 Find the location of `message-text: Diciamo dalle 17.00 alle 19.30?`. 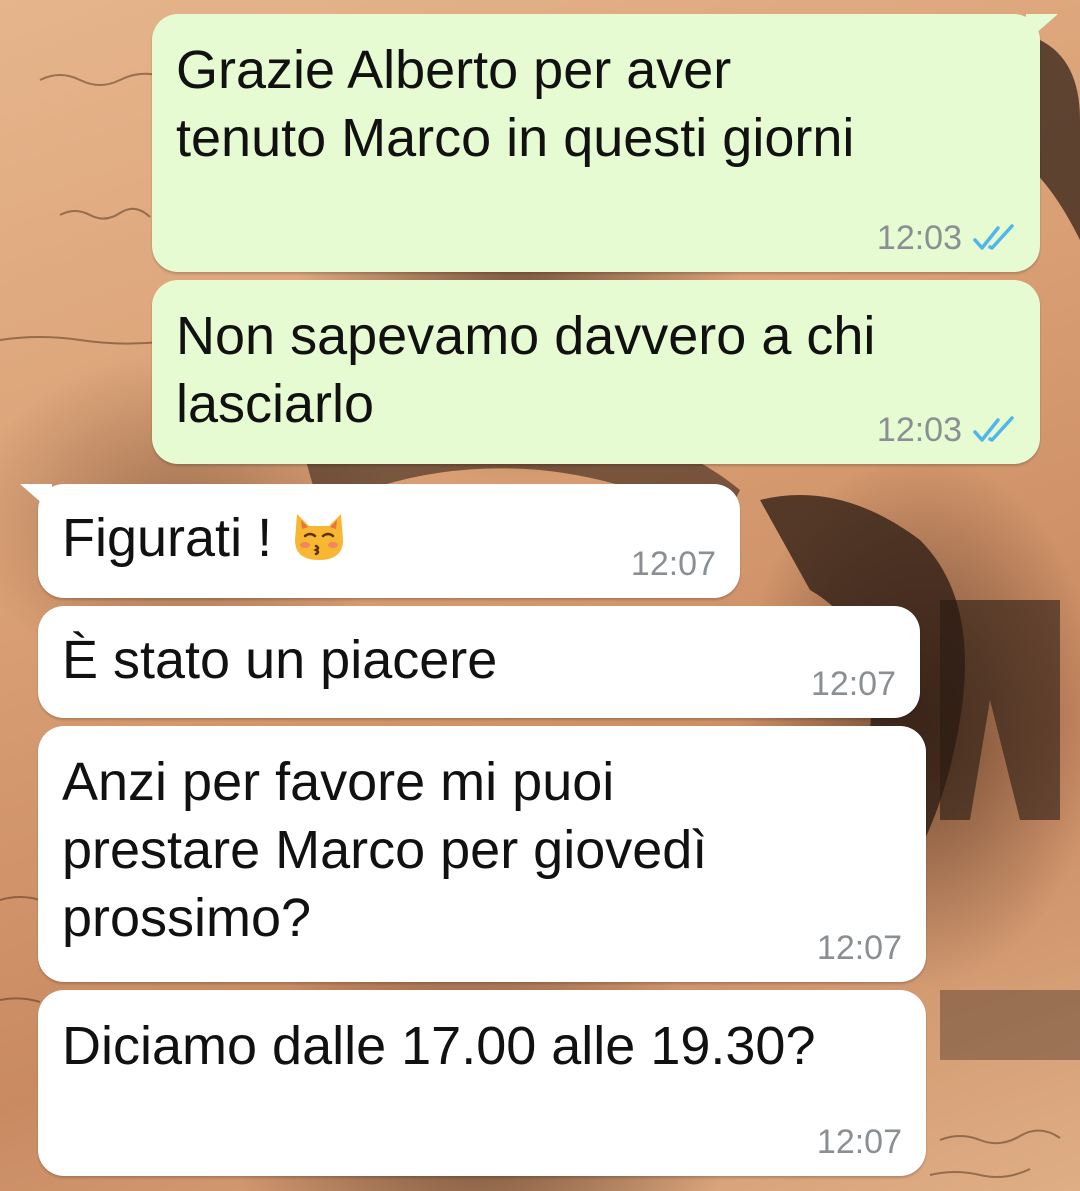

message-text: Diciamo dalle 17.00 alle 19.30? is located at coordinates (439, 1046).